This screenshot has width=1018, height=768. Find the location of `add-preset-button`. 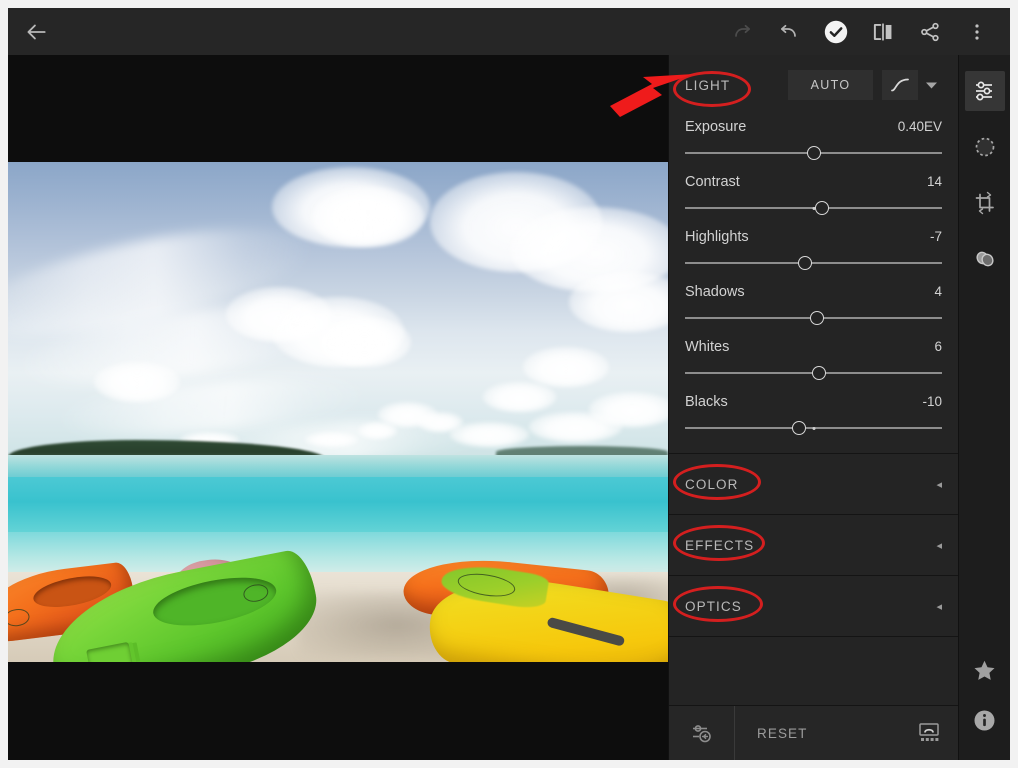

add-preset-button is located at coordinates (702, 732).